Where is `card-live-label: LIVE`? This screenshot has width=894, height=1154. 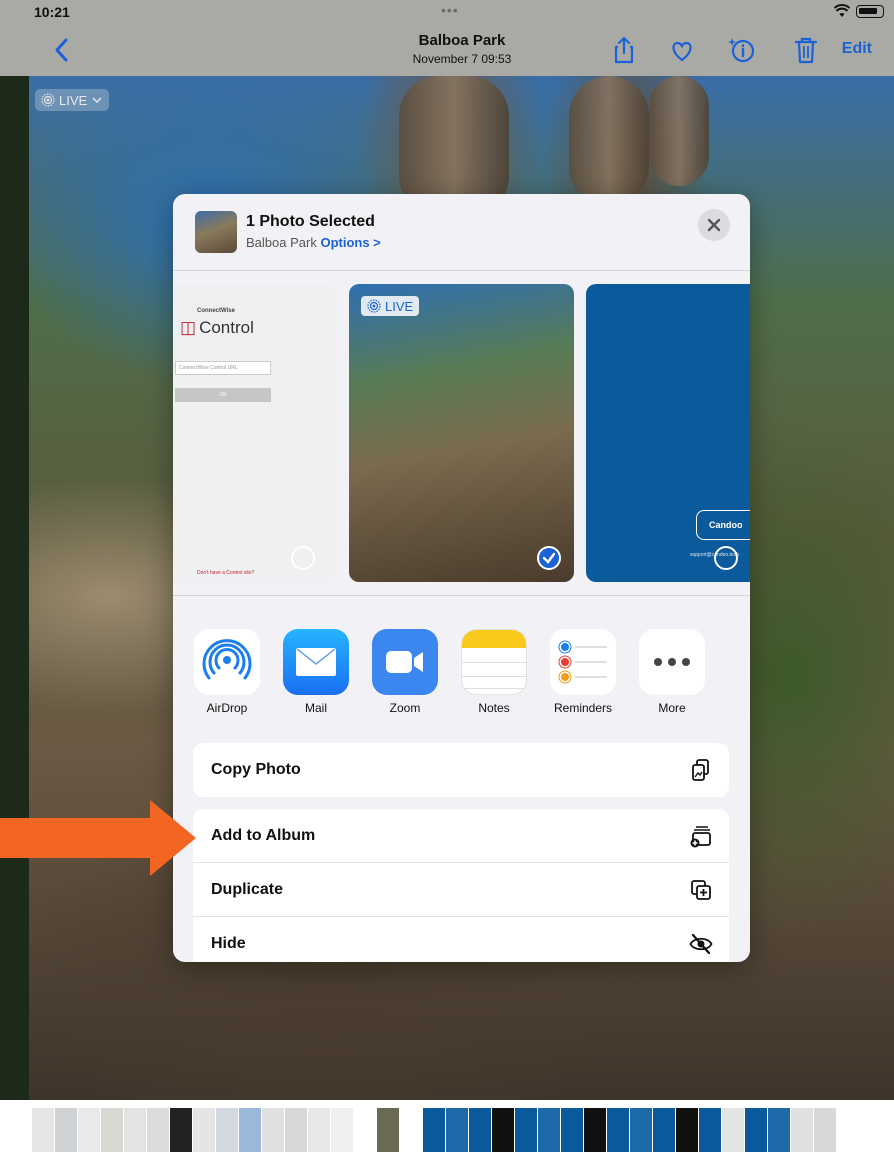
card-live-label: LIVE is located at coordinates (399, 306).